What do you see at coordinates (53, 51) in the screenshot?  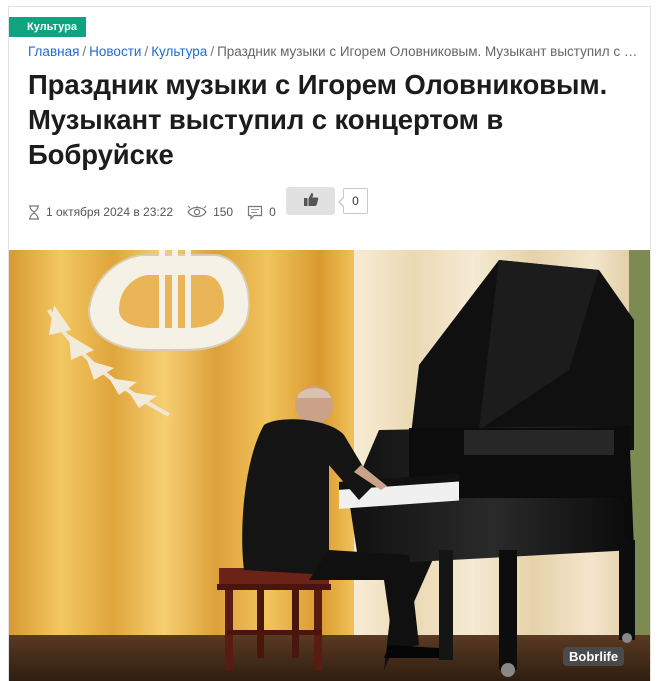 I see `breadcrumb-home-link: Главная` at bounding box center [53, 51].